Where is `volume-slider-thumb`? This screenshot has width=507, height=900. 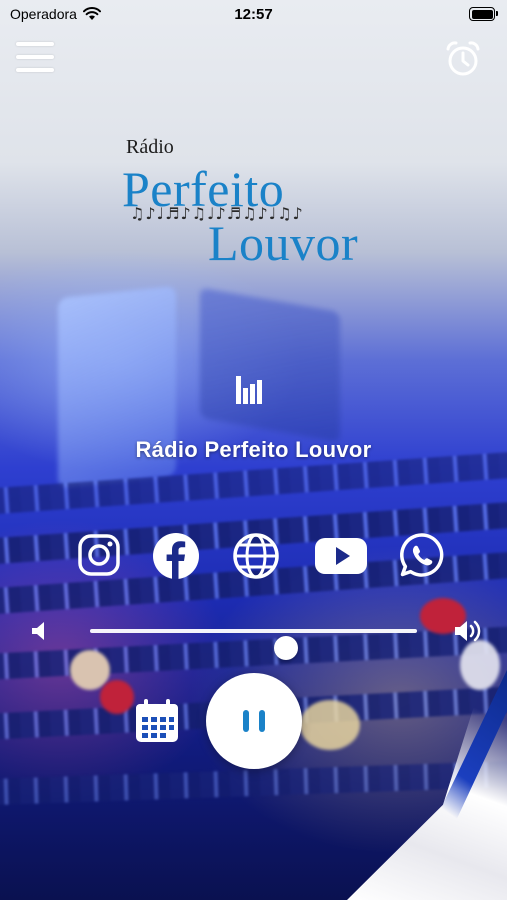
volume-slider-thumb is located at coordinates (286, 648).